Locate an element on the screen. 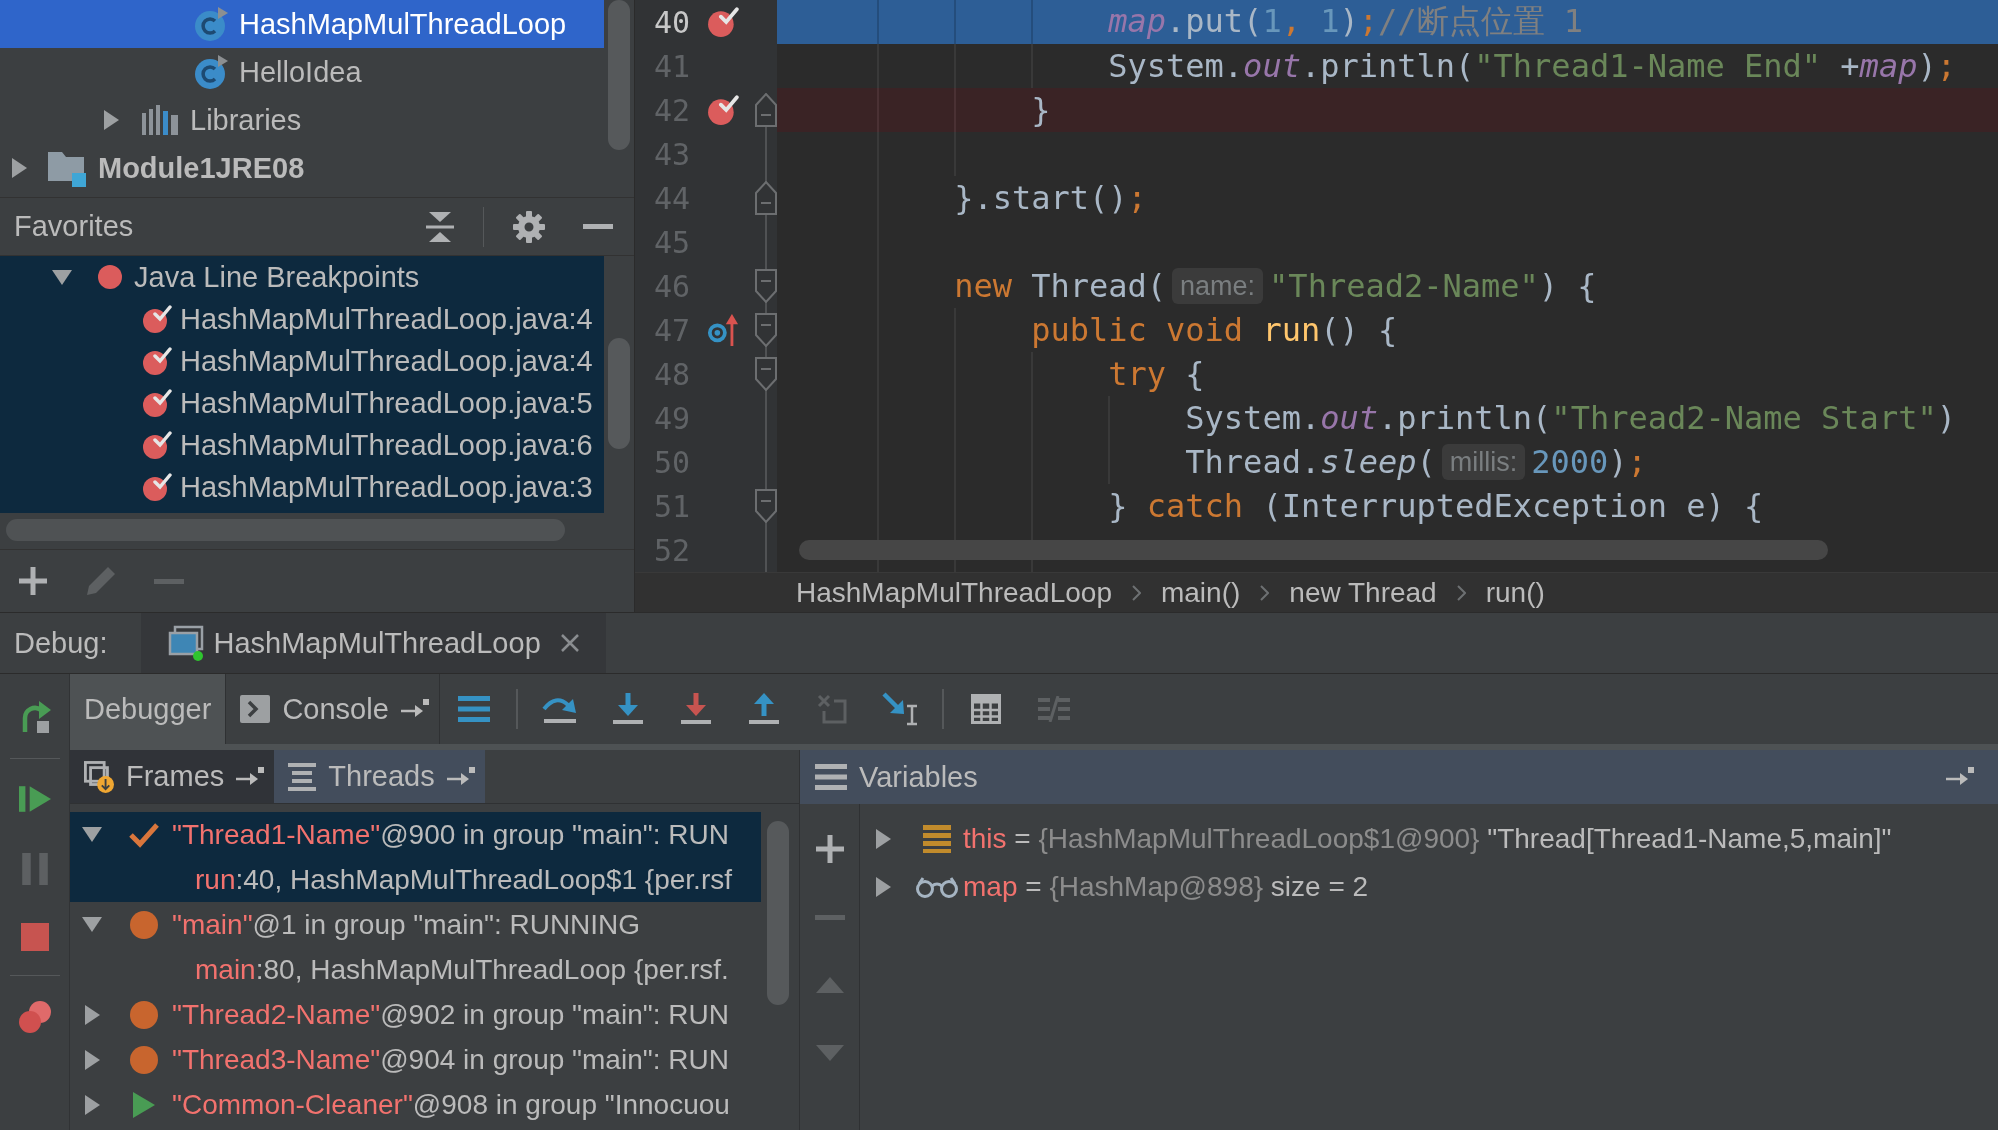  line-number: 40 is located at coordinates (671, 22).